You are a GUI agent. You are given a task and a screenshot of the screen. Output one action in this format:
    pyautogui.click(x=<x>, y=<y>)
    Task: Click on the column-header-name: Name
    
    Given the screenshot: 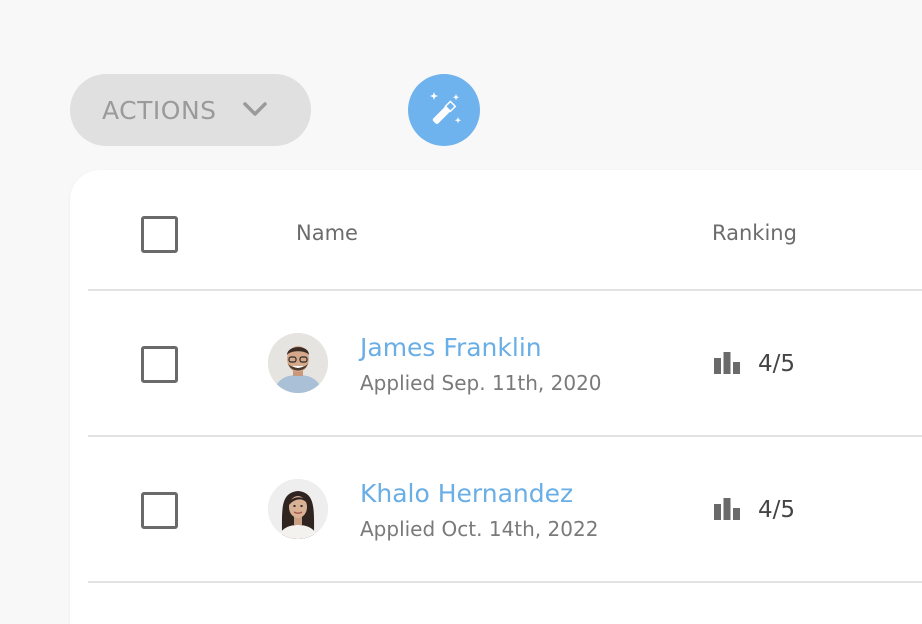 What is the action you would take?
    pyautogui.click(x=327, y=233)
    